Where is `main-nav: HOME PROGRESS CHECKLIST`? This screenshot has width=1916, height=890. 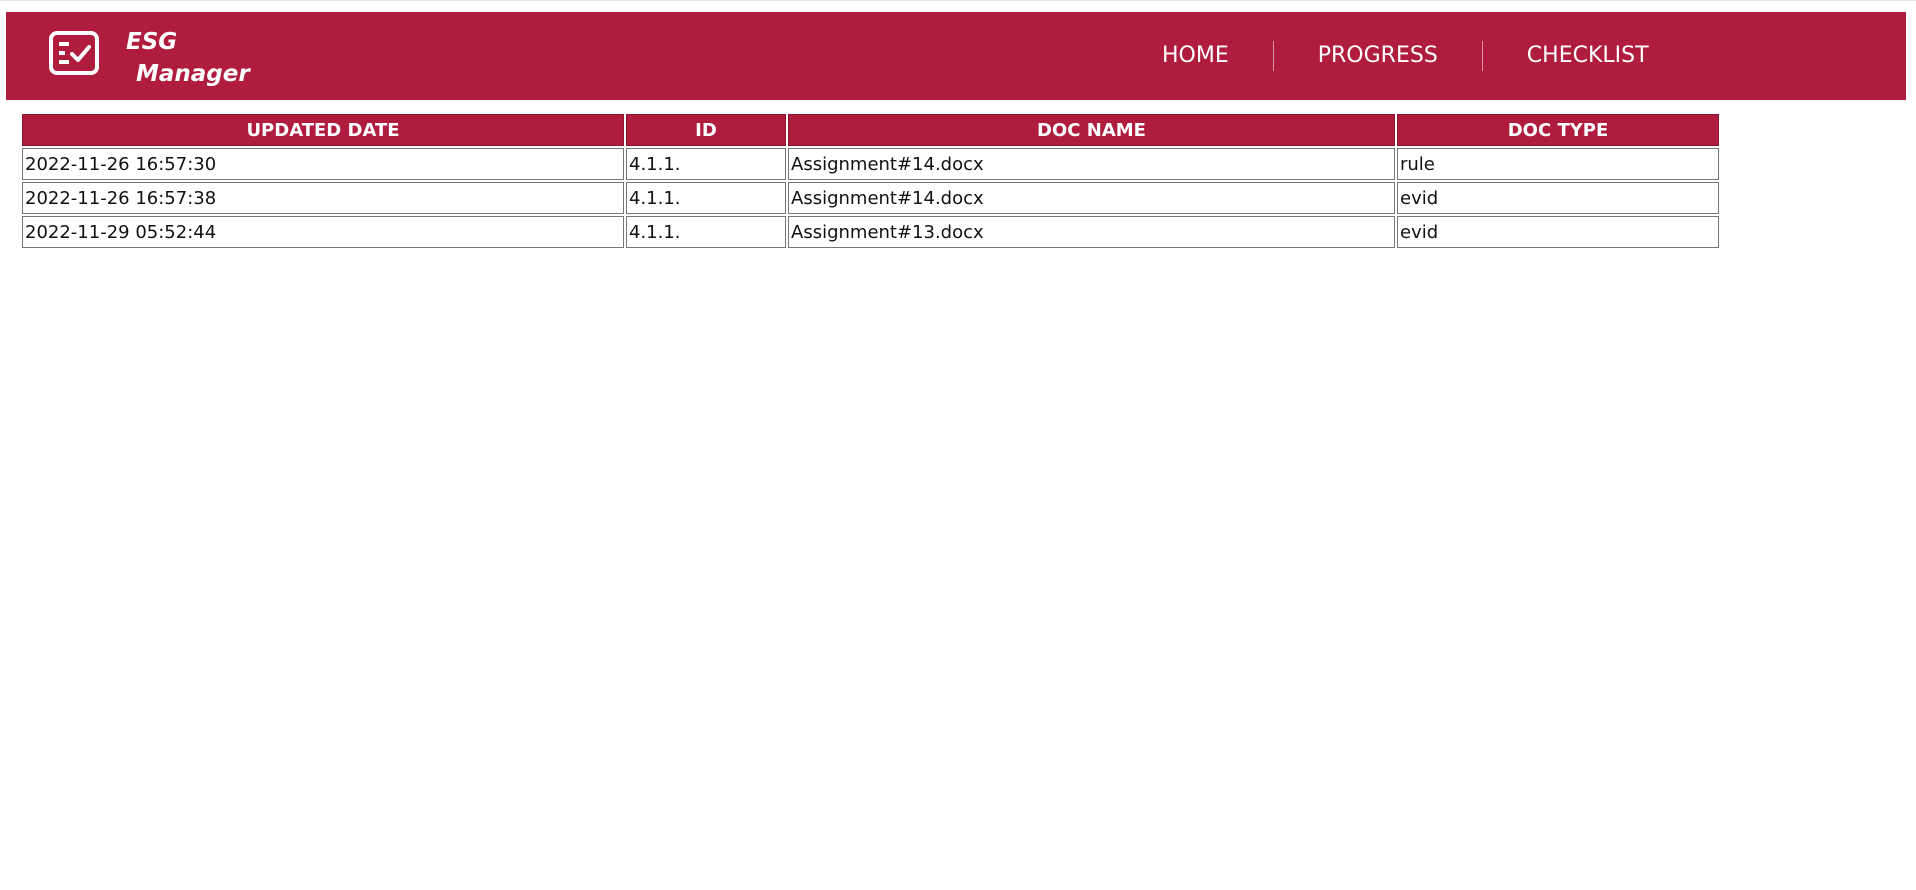
main-nav: HOME PROGRESS CHECKLIST is located at coordinates (1409, 56).